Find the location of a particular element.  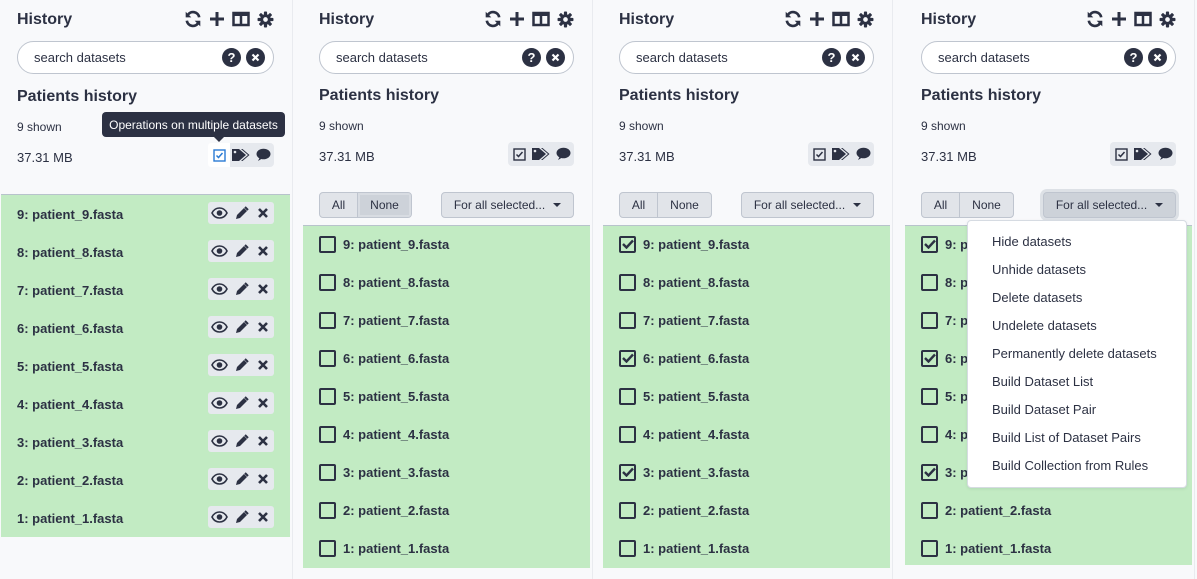

gear-icon is located at coordinates (865, 19).